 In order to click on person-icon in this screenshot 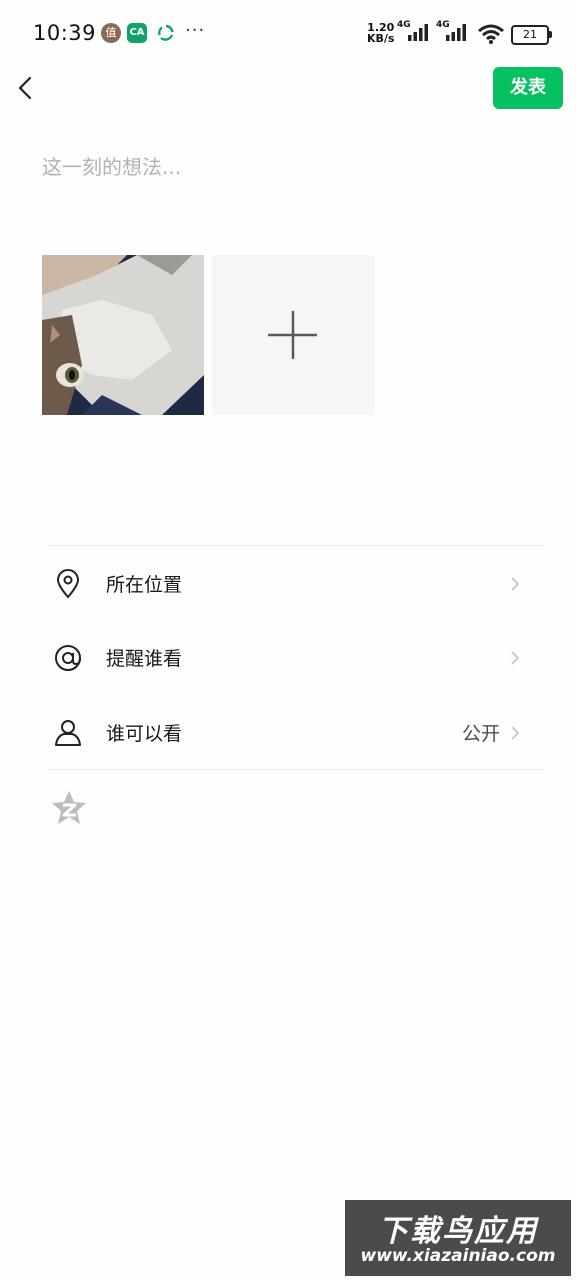, I will do `click(68, 733)`.